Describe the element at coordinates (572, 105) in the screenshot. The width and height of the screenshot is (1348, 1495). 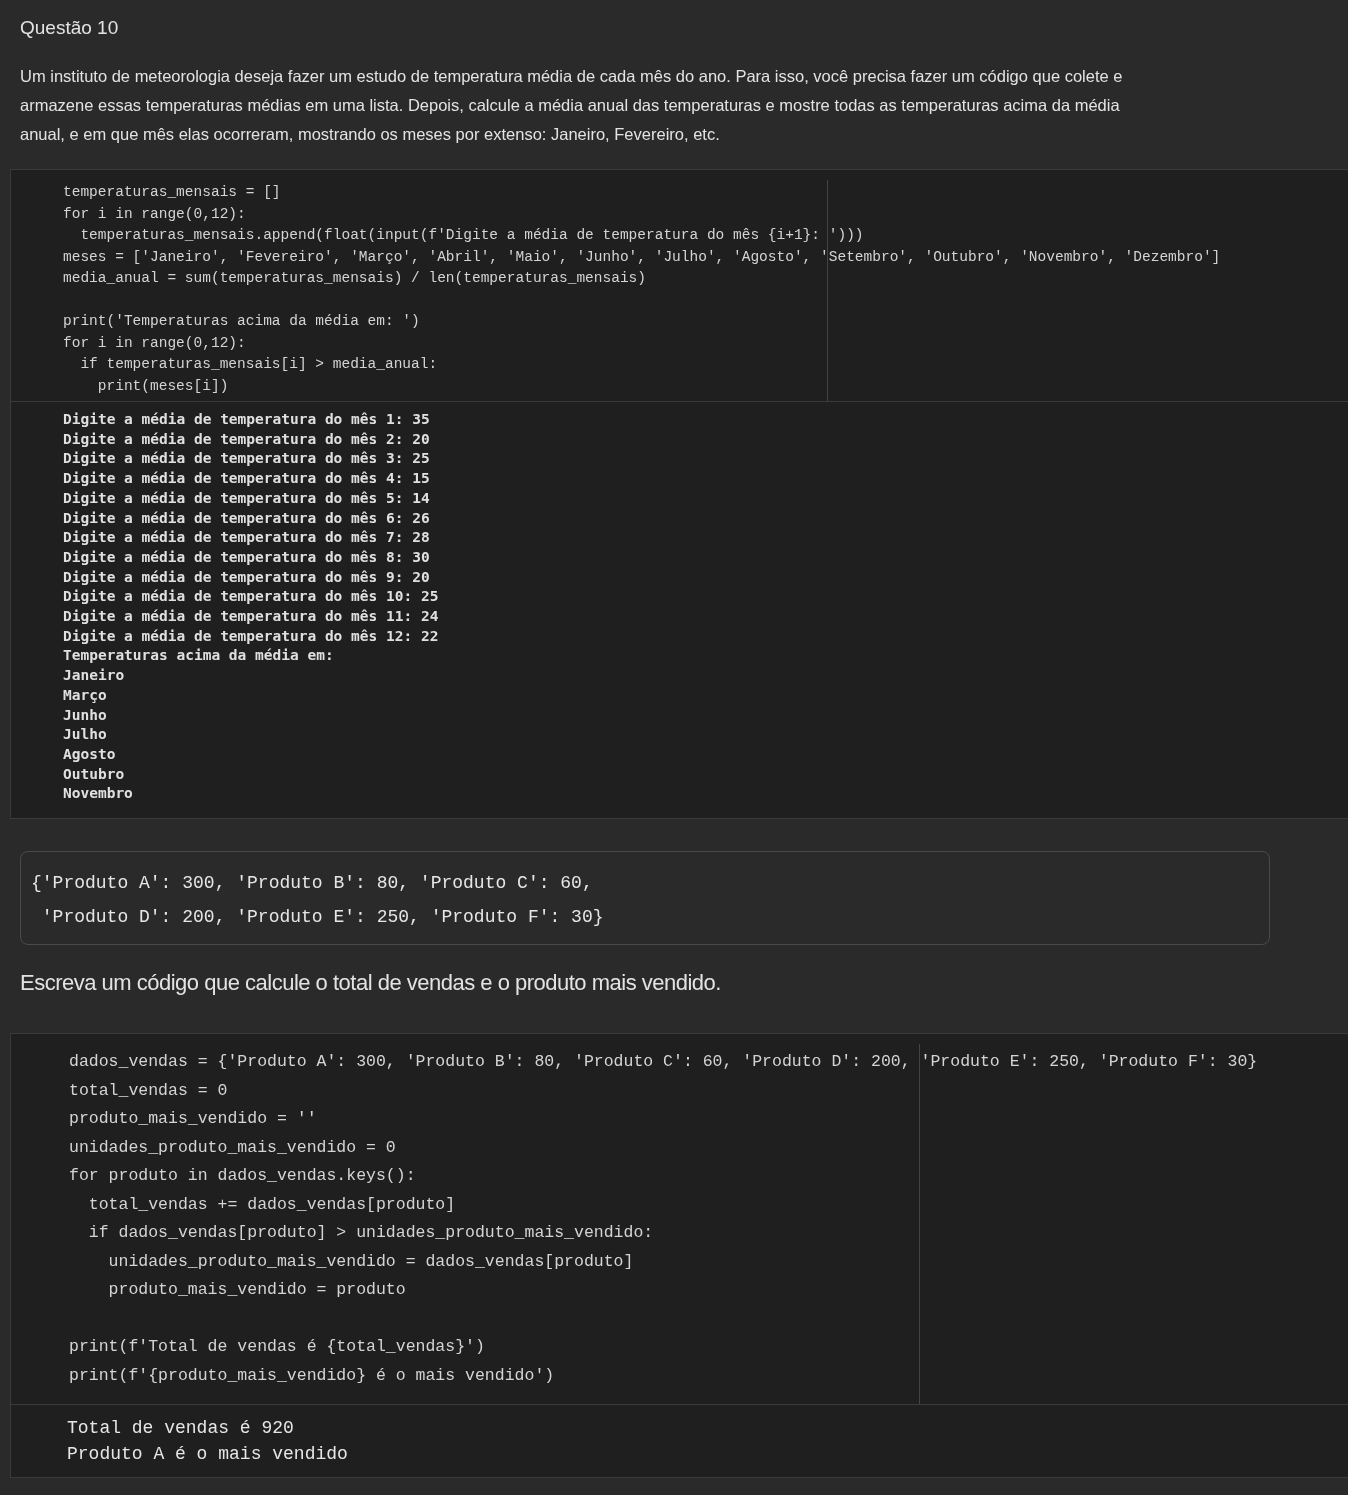
I see `question-text: Um instituto de meteorologia deseja fazer um estudo de temperatura média de cada mês do ano. Para isso, você precisa fazer um código que colete e armazene essas temperaturas médias em uma lista. Depois, calcule a média anual das temperaturas e mostre todas as temperaturas acima da média anual, e em que mês elas ocorreram, mostrando os meses por extenso: Janeiro, Fevereiro, etc.` at that location.